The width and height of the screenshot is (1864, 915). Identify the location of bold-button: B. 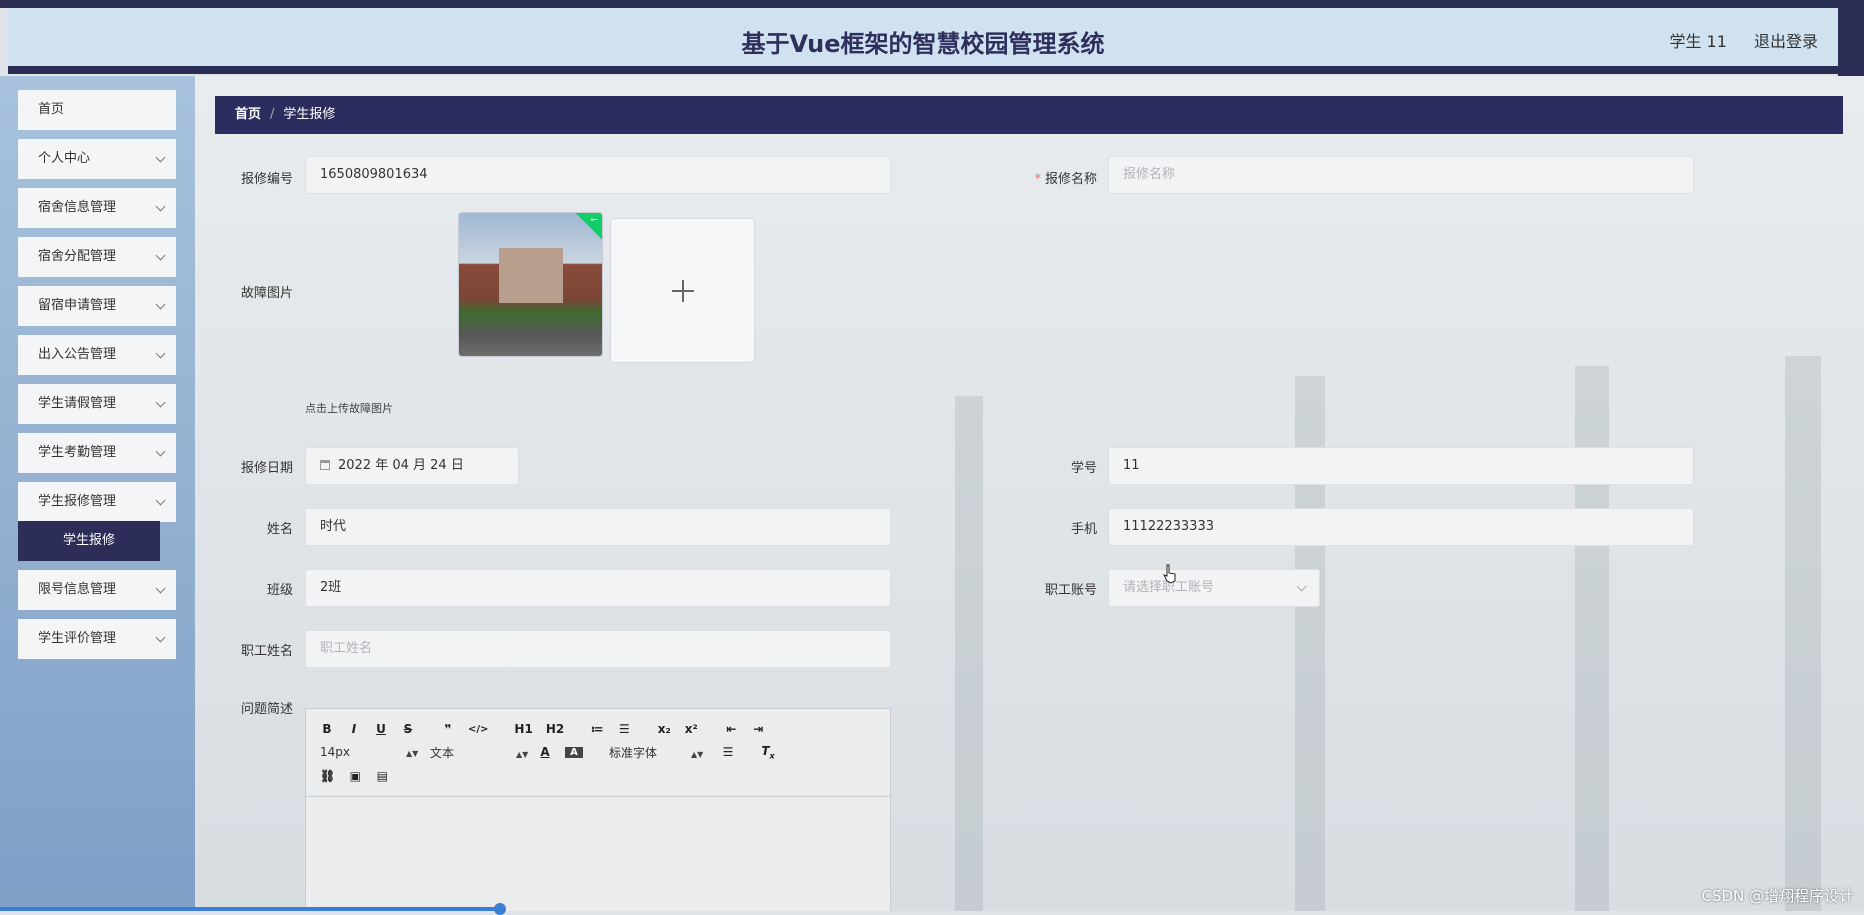
(327, 729).